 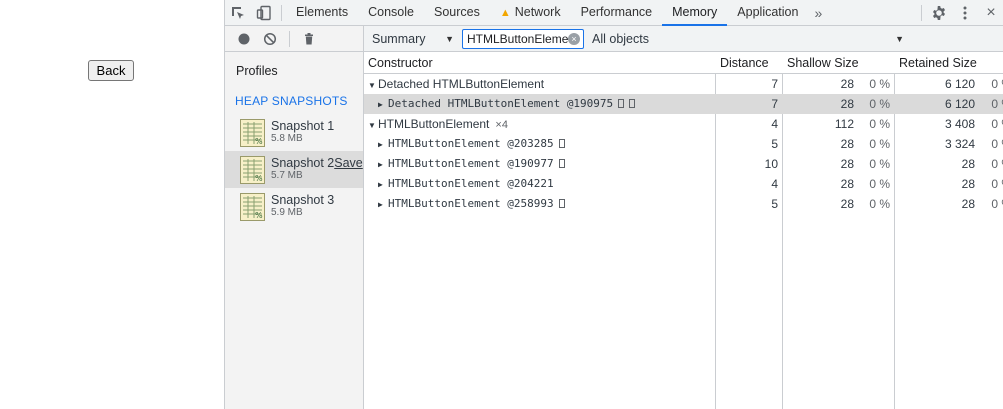 What do you see at coordinates (303, 126) in the screenshot?
I see `snapshot-name: Snapshot 1` at bounding box center [303, 126].